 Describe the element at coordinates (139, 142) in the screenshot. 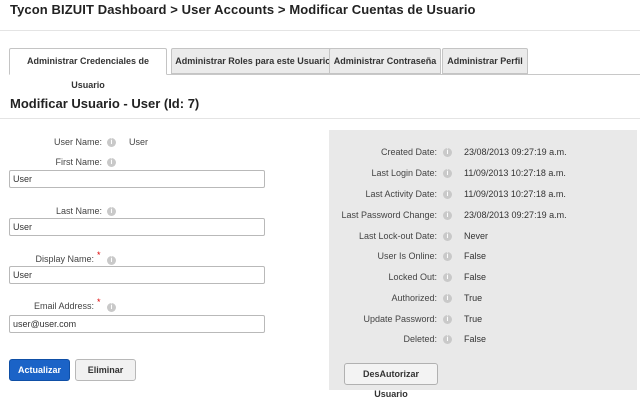

I see `username-value: User` at that location.